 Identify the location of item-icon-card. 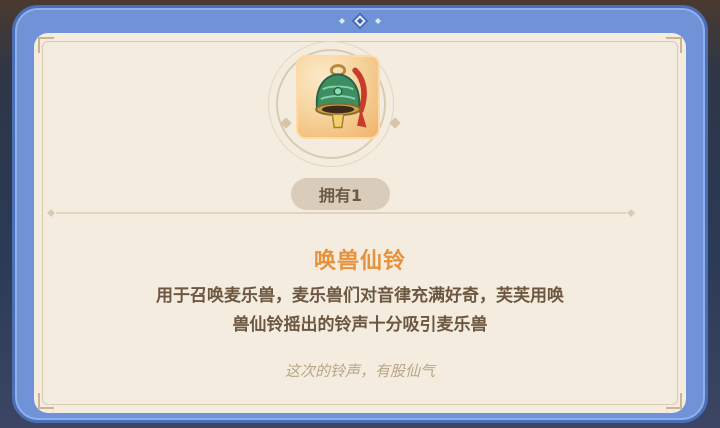
(338, 97).